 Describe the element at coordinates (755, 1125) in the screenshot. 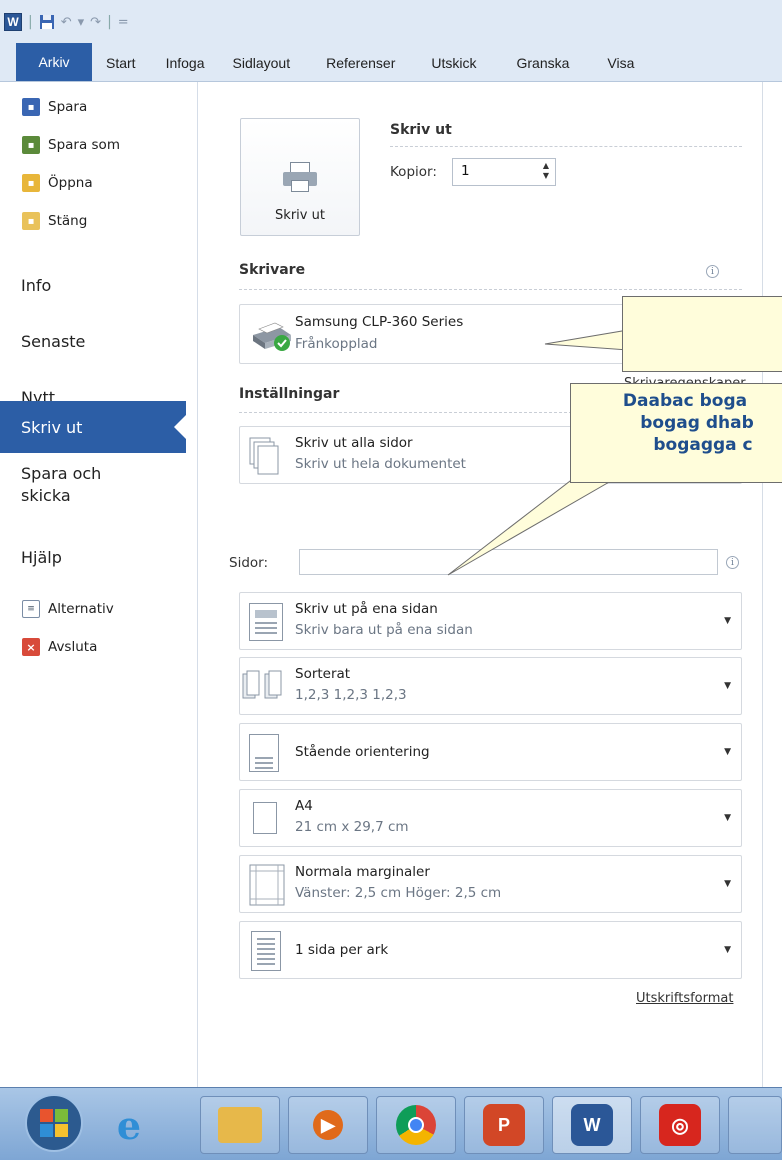

I see `taskbar-item` at that location.